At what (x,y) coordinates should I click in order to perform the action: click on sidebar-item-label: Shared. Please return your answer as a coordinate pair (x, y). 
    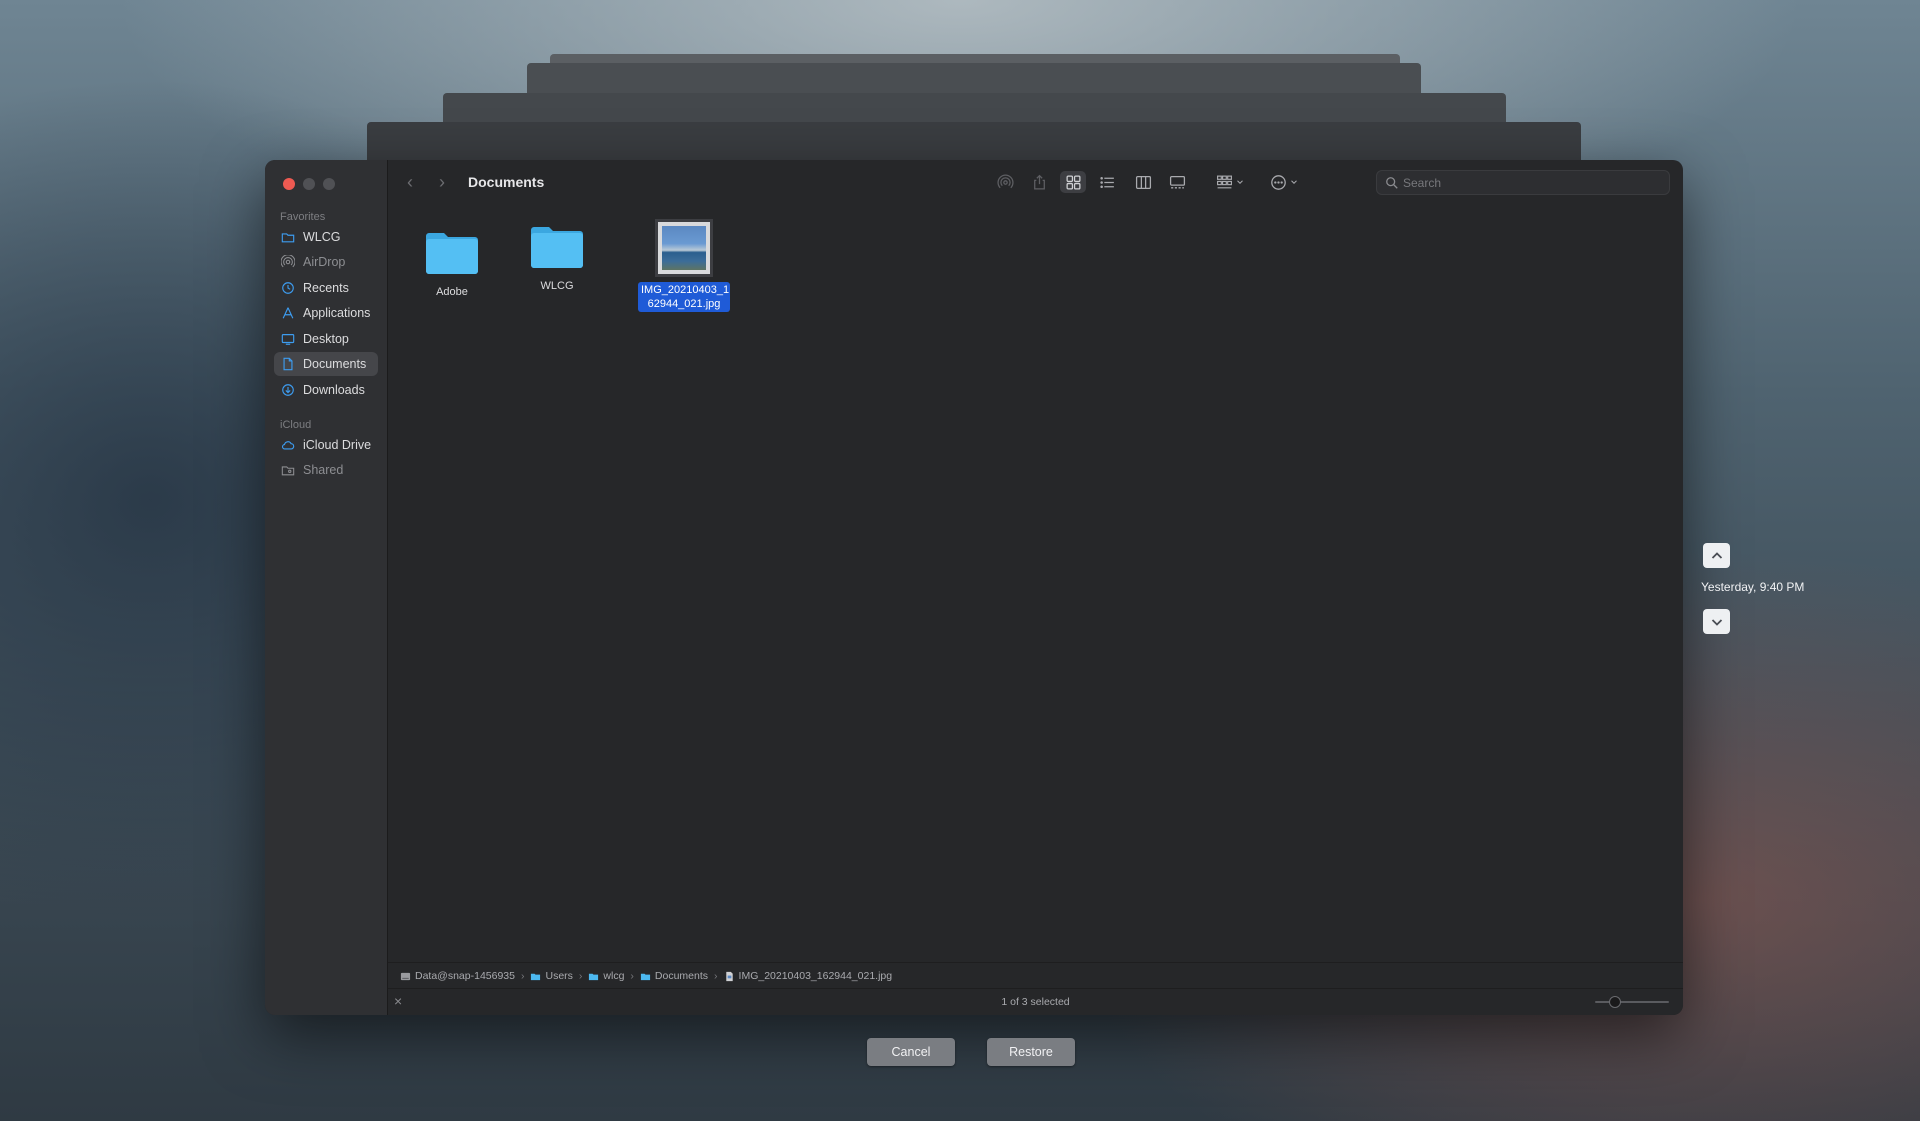
    Looking at the image, I should click on (323, 470).